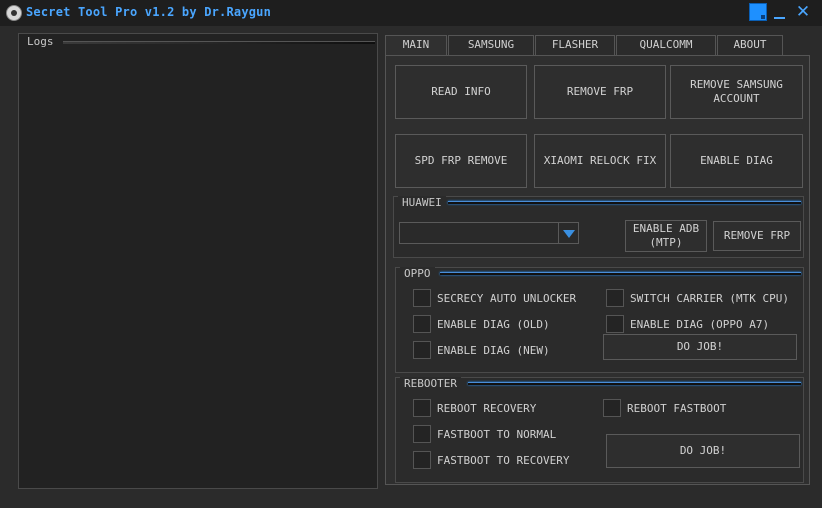 The image size is (822, 508). Describe the element at coordinates (612, 408) in the screenshot. I see `reboot-fastboot-checkbox` at that location.